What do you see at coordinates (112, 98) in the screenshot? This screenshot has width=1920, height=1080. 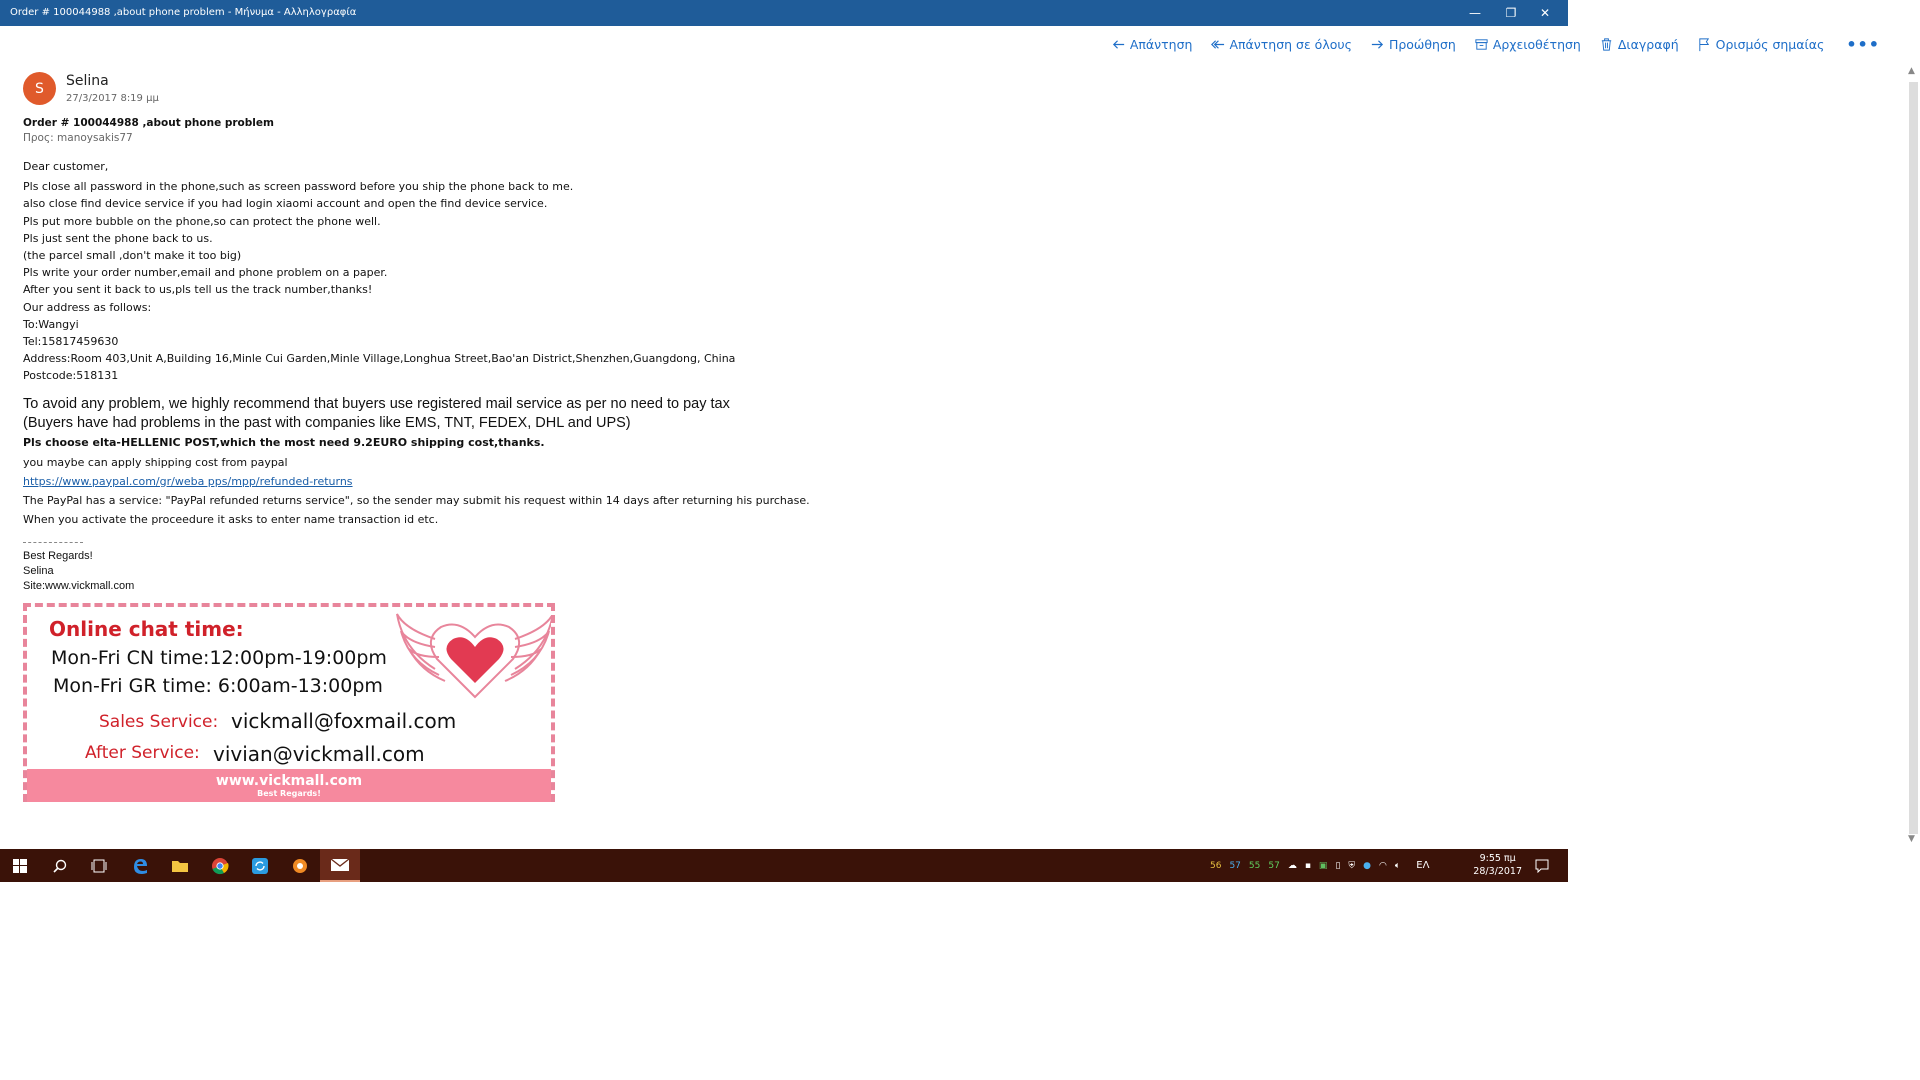 I see `message-date: 27/3/2017 8:19 μμ` at bounding box center [112, 98].